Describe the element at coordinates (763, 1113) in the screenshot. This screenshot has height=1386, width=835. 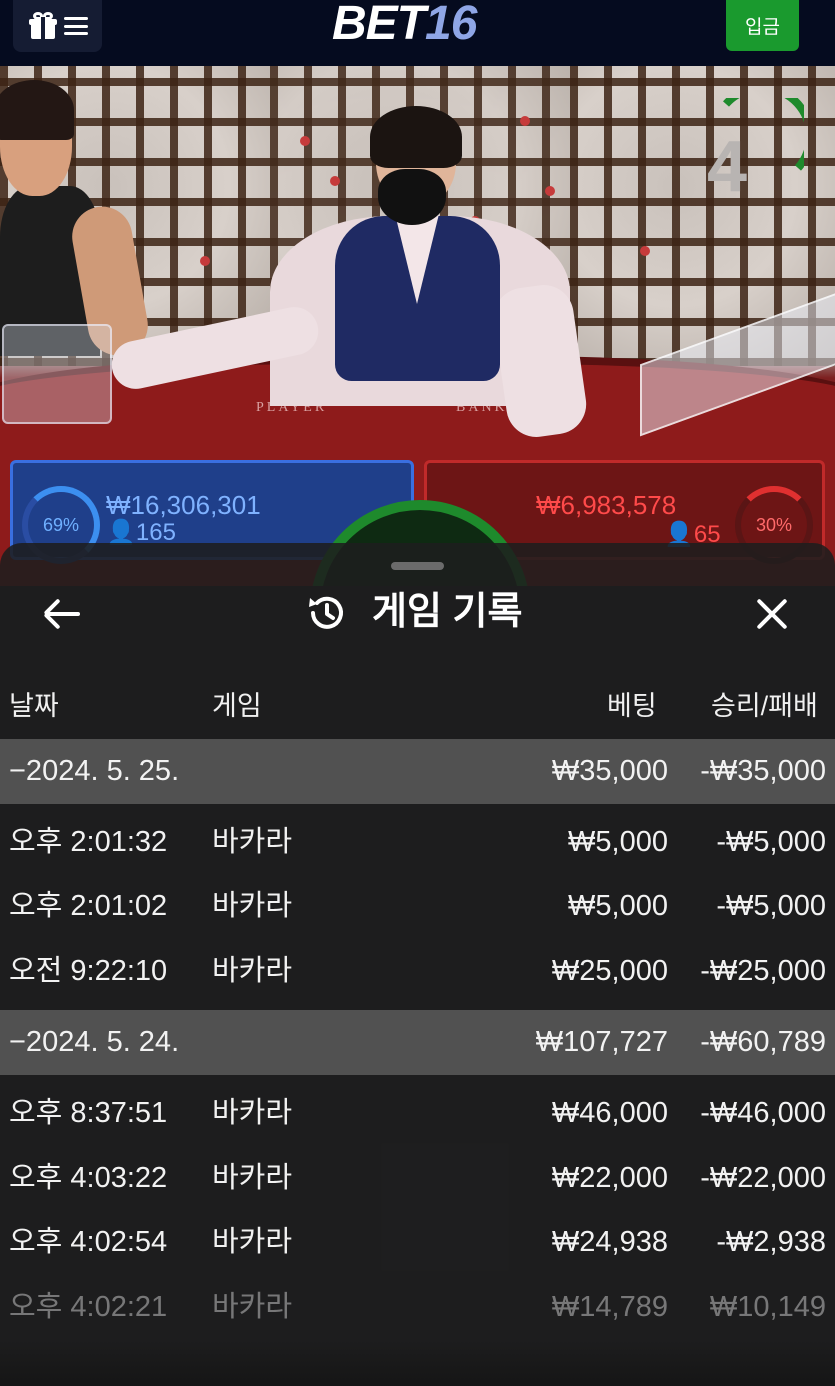
I see `row-result: -₩46,000` at that location.